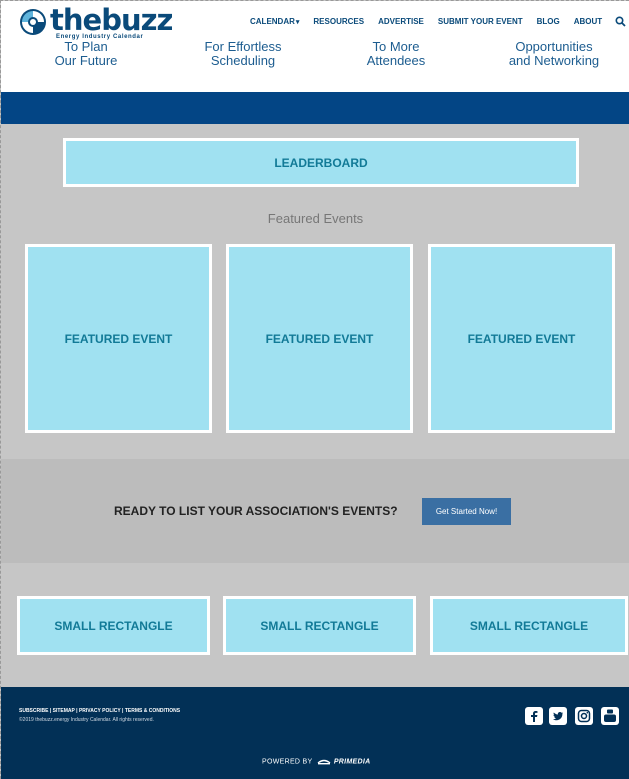 The height and width of the screenshot is (779, 629). I want to click on logo: thebuzz Energy Industry Calendar, so click(95, 22).